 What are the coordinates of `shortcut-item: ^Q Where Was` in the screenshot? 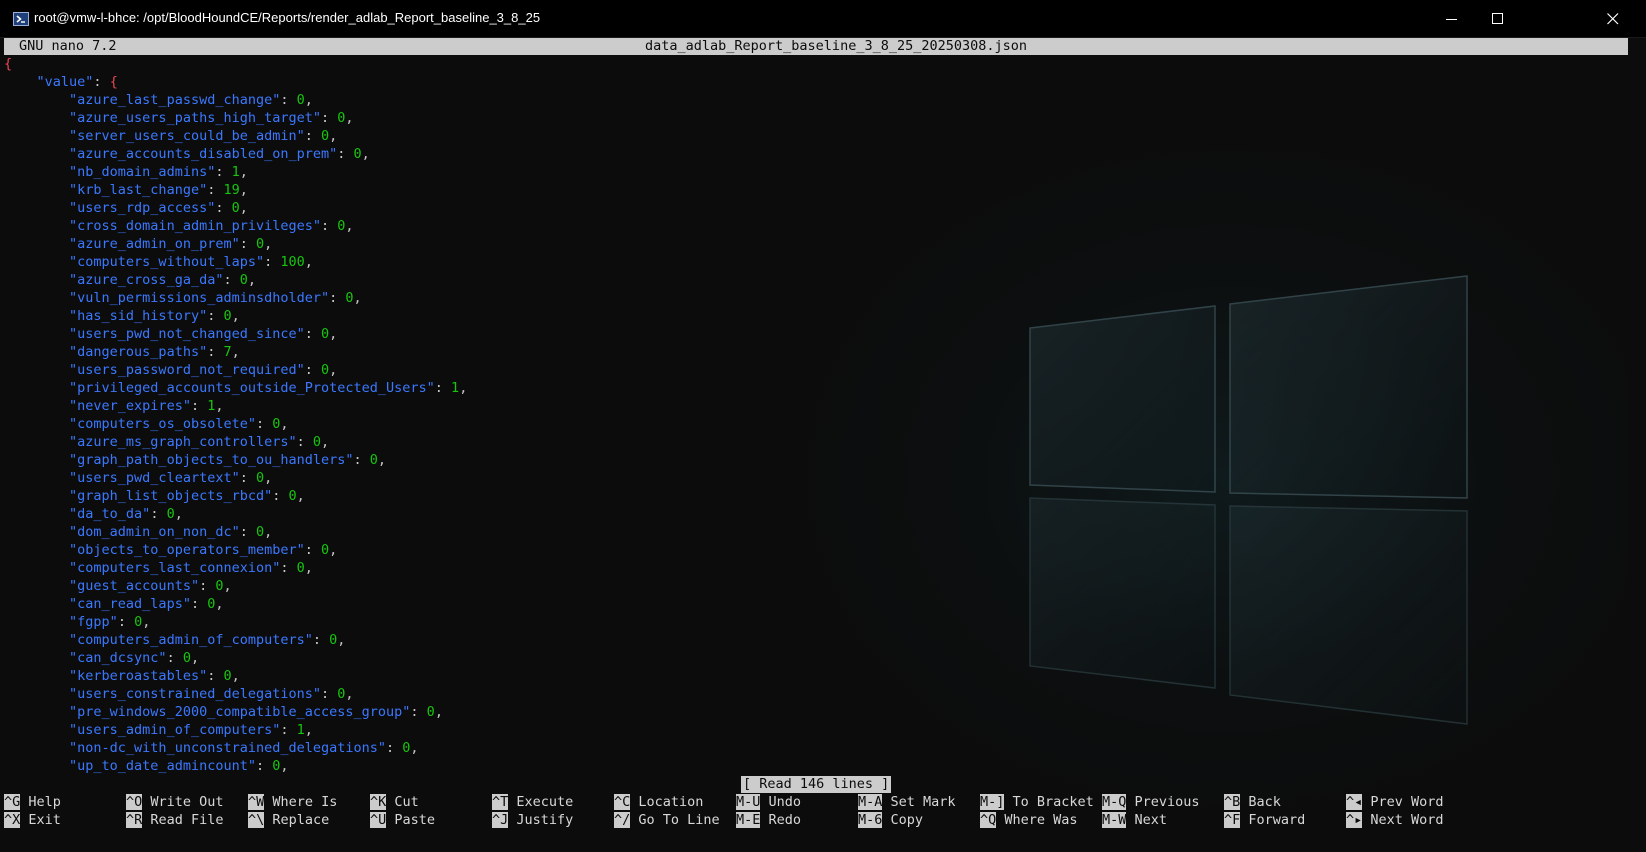 It's located at (1029, 820).